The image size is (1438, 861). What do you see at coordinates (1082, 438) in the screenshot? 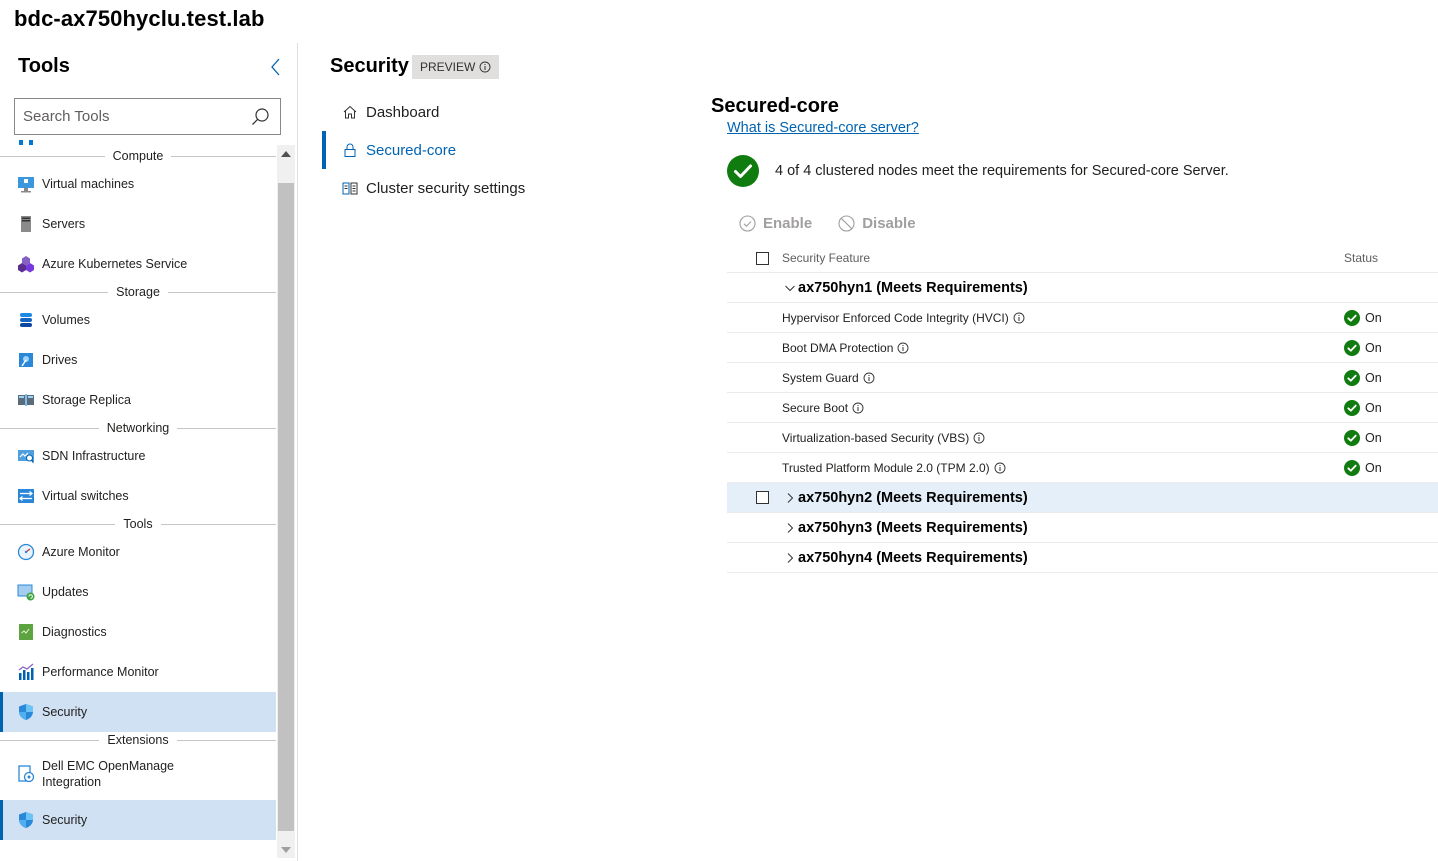
I see `feature-row: Virtualization-based Security (VBS) On` at bounding box center [1082, 438].